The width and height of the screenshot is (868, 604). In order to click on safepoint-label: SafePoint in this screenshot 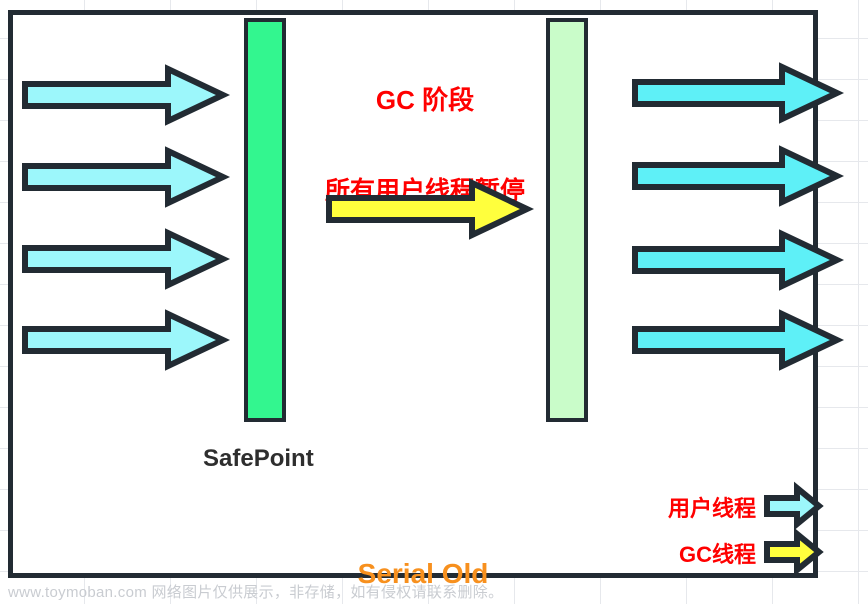, I will do `click(258, 458)`.